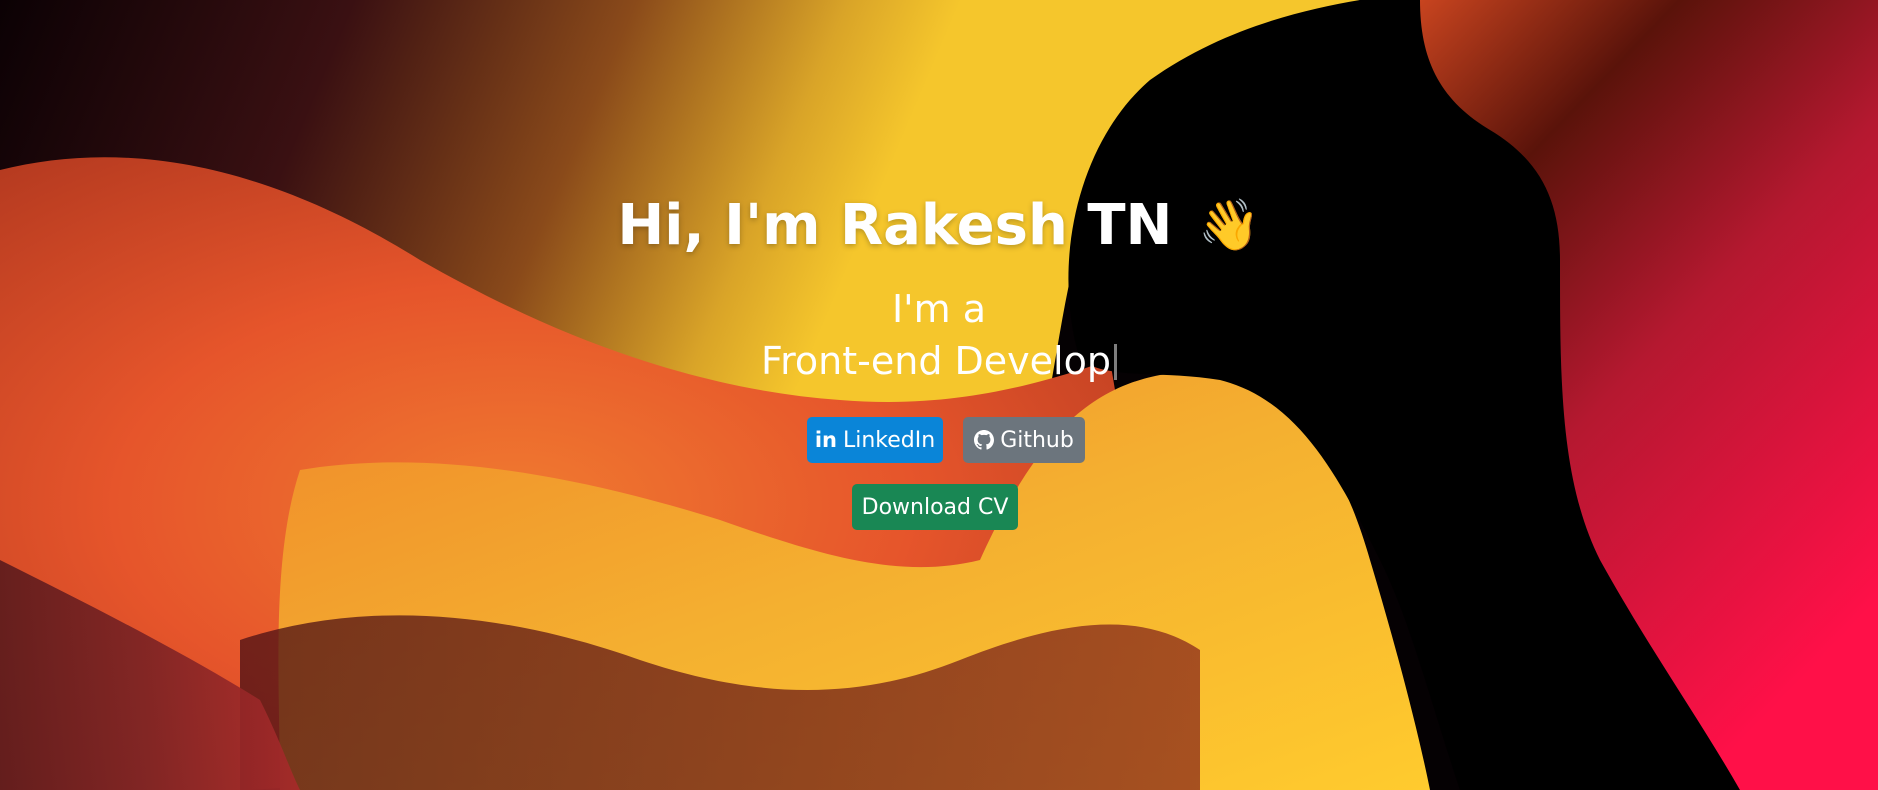 The height and width of the screenshot is (790, 1878). I want to click on typed-role-line: Front-end Develop, so click(939, 361).